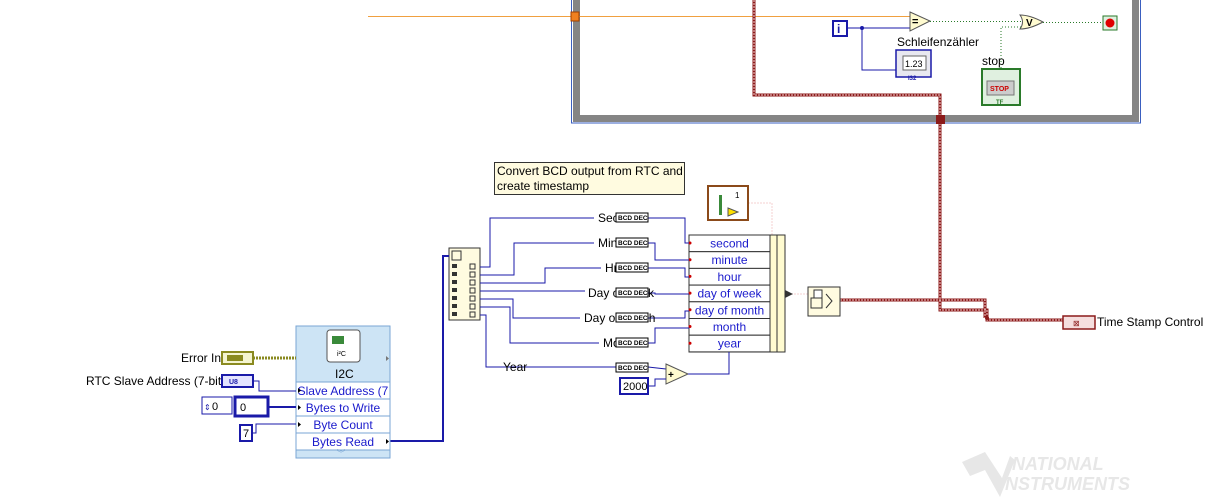 This screenshot has width=1214, height=501. What do you see at coordinates (1065, 484) in the screenshot?
I see `svg-text: INSTRUMENTS` at bounding box center [1065, 484].